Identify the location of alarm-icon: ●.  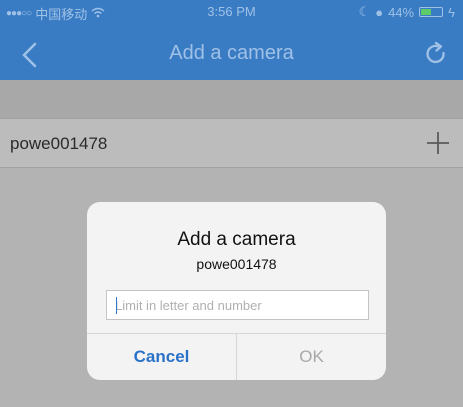
(379, 12).